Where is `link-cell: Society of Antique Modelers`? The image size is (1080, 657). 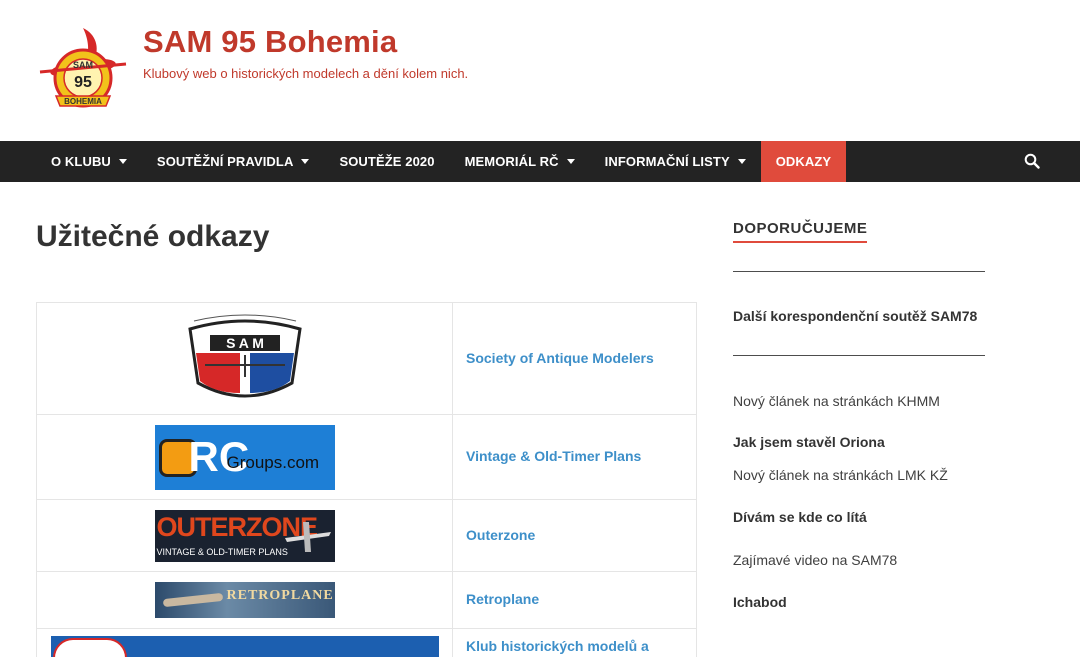 link-cell: Society of Antique Modelers is located at coordinates (574, 358).